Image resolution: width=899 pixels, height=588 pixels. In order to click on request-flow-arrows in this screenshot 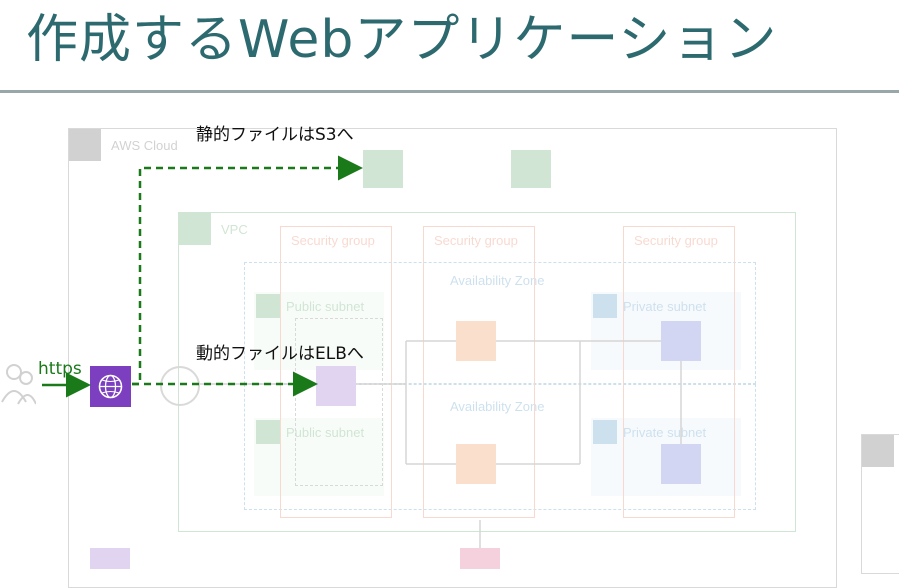, I will do `click(202, 276)`.